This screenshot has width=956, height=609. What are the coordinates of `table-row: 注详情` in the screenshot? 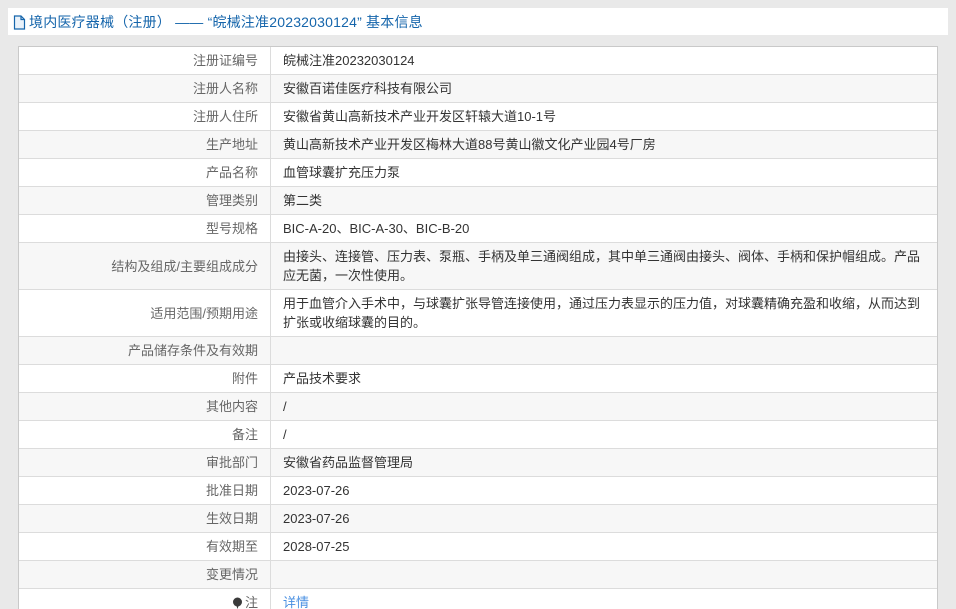 It's located at (478, 599).